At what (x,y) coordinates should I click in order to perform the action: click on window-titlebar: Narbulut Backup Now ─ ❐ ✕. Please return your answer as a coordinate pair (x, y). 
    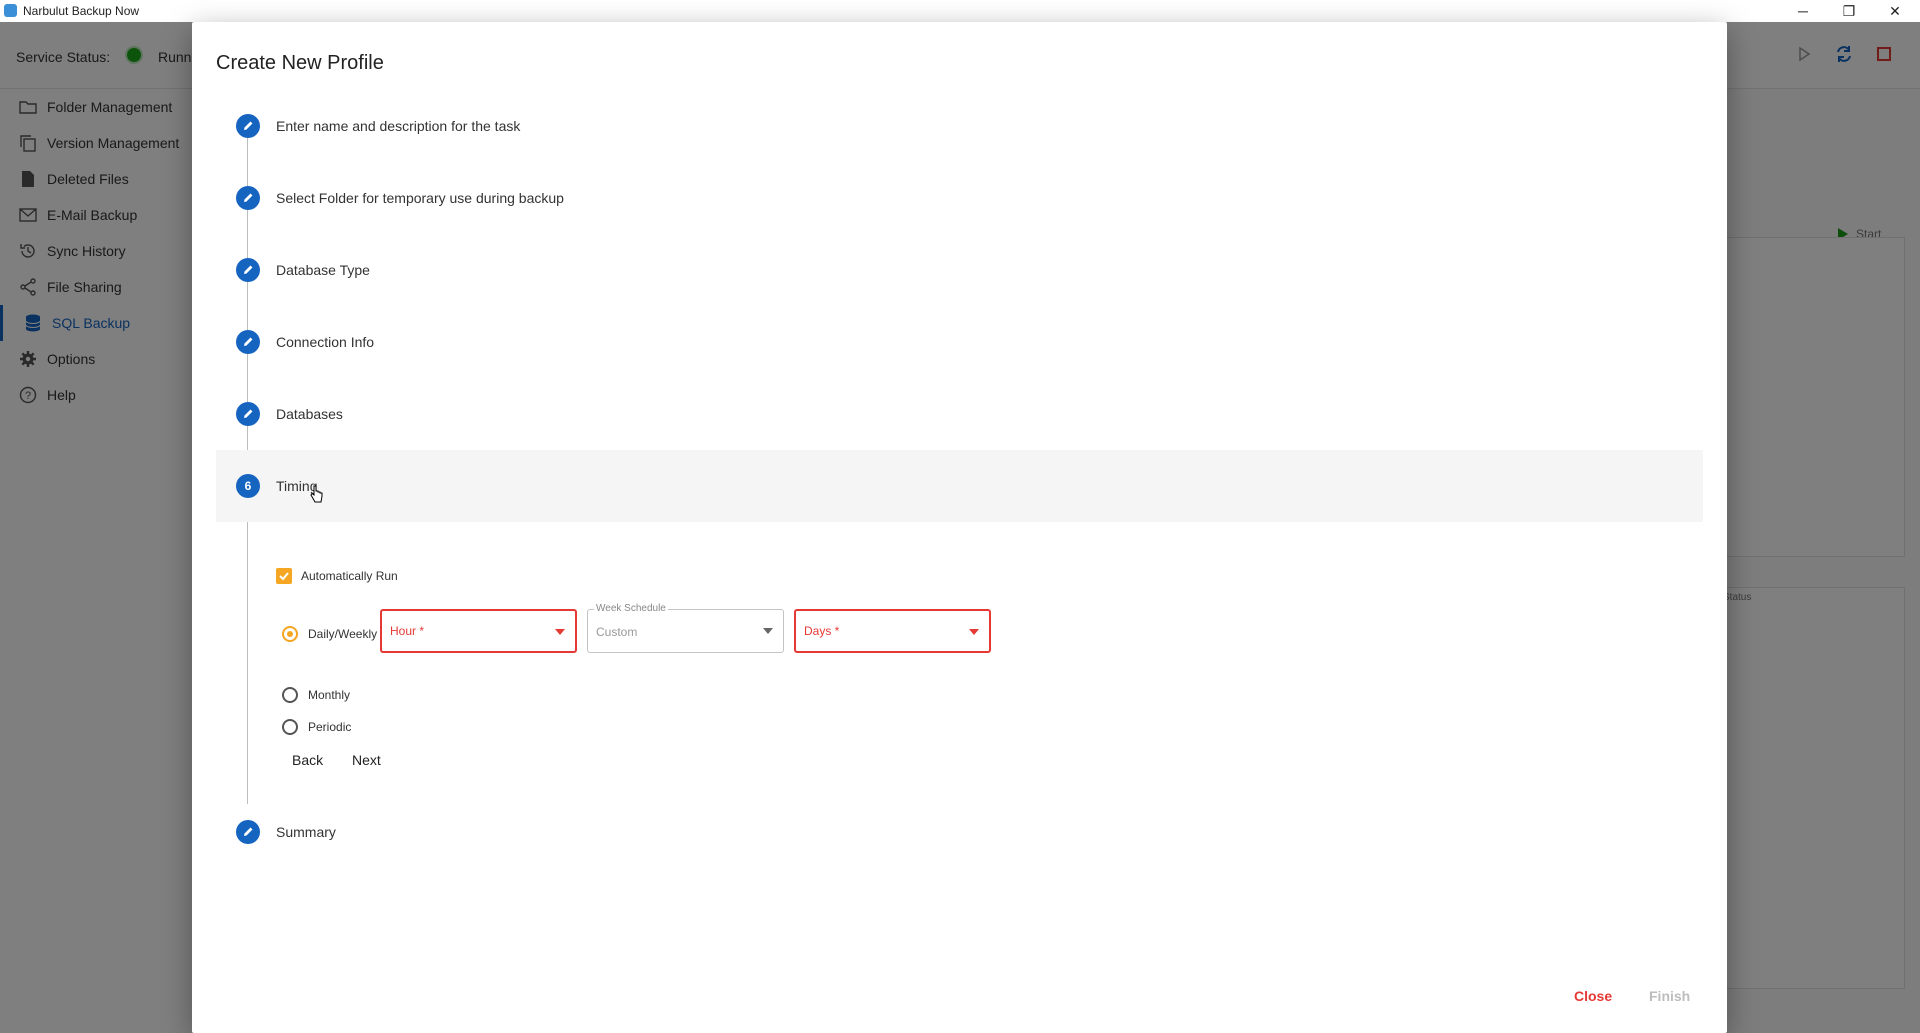
    Looking at the image, I should click on (960, 11).